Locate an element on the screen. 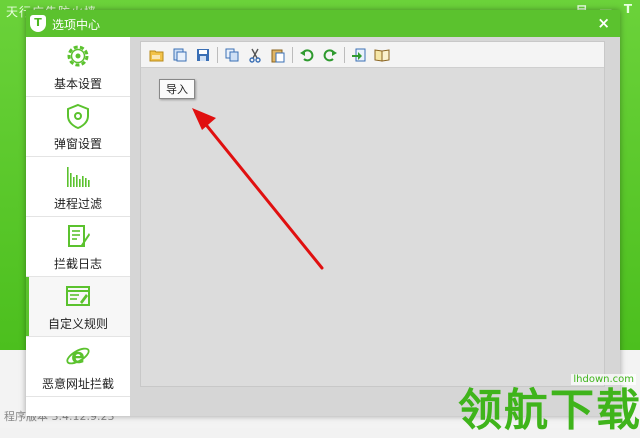  rules-icon is located at coordinates (78, 296).